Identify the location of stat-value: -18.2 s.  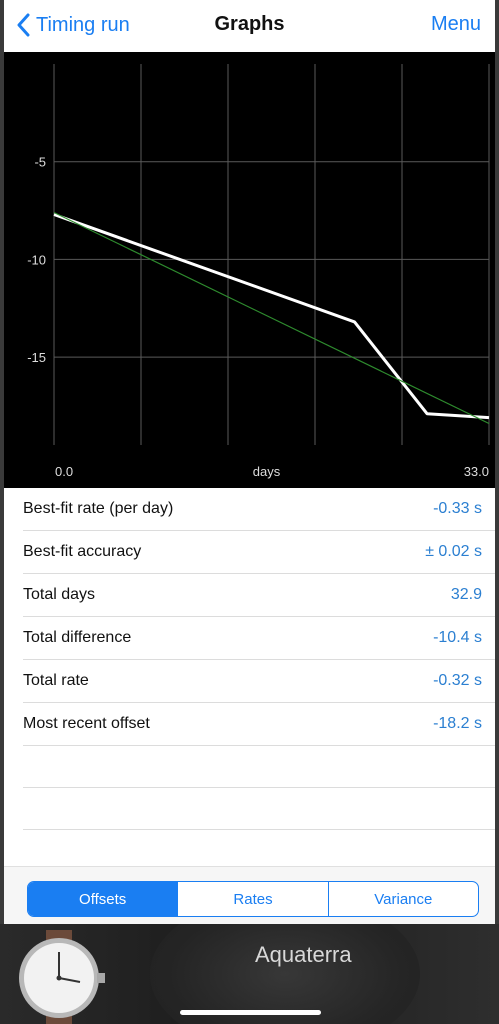
(457, 723).